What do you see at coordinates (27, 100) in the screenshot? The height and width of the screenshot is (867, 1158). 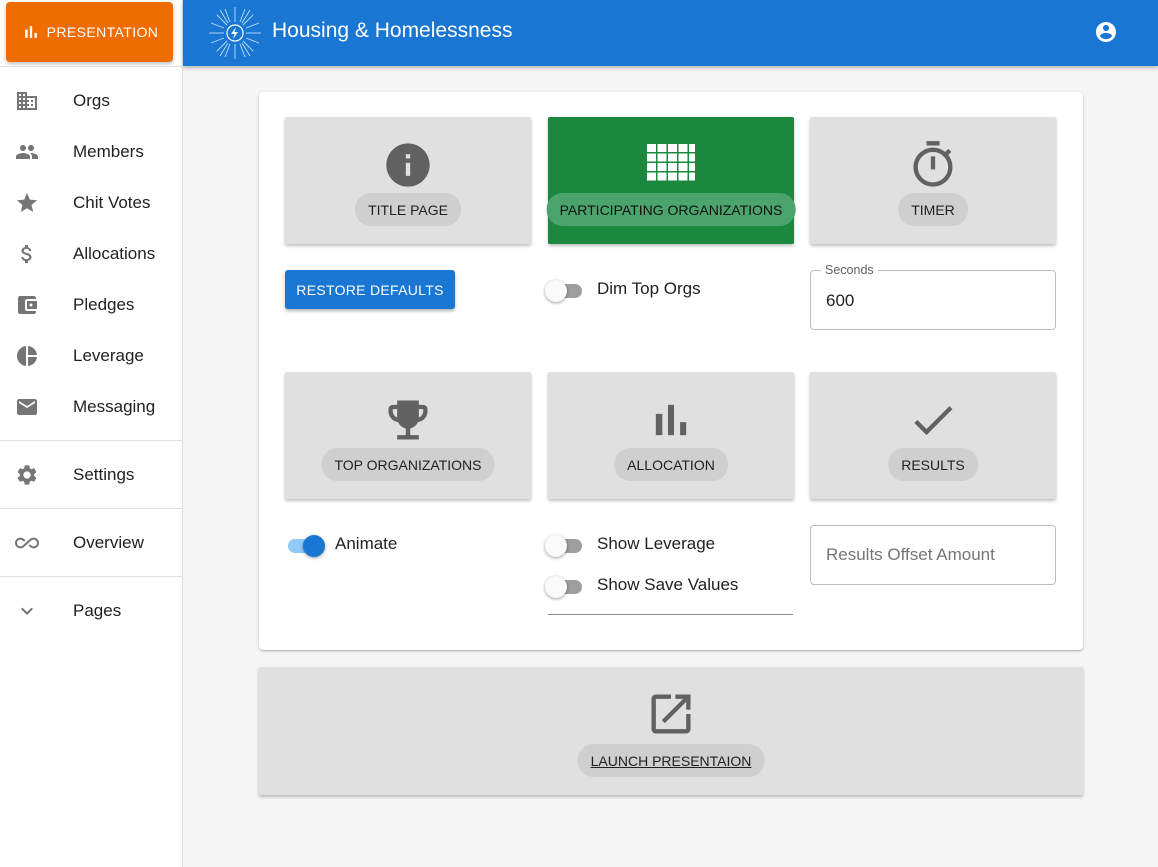 I see `building-icon` at bounding box center [27, 100].